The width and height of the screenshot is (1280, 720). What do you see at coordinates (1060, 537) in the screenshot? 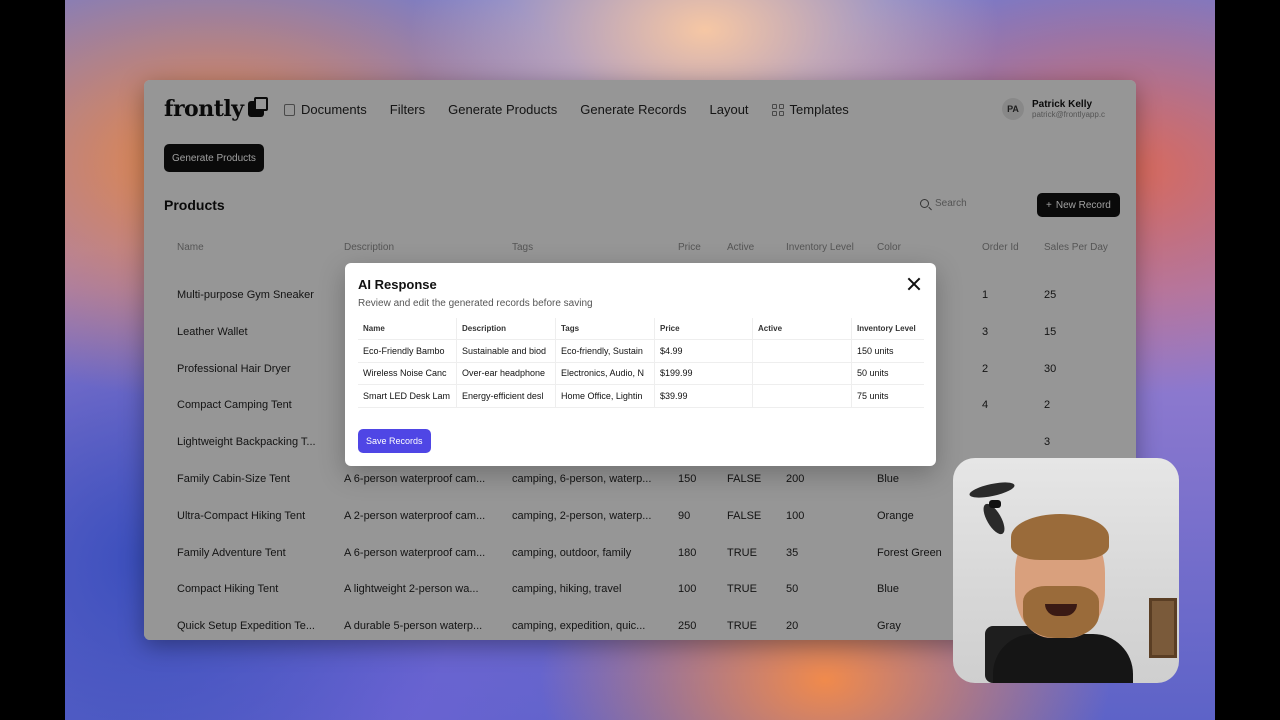
I see `person-hair` at bounding box center [1060, 537].